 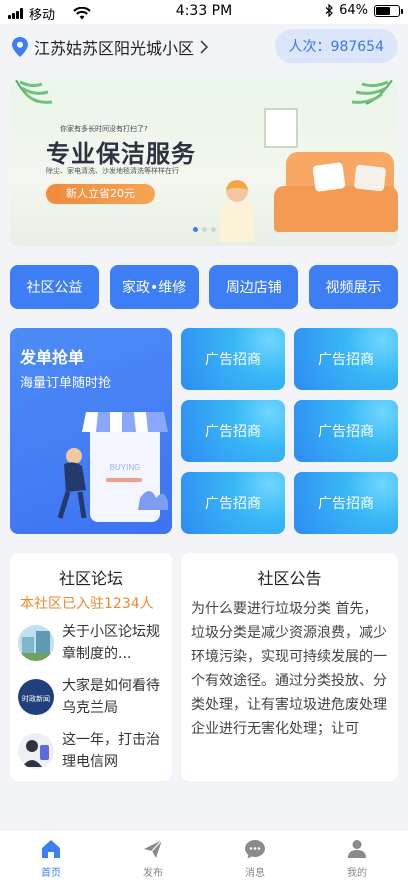 I want to click on news-thumbnail-label: 时政新闻, so click(x=36, y=698).